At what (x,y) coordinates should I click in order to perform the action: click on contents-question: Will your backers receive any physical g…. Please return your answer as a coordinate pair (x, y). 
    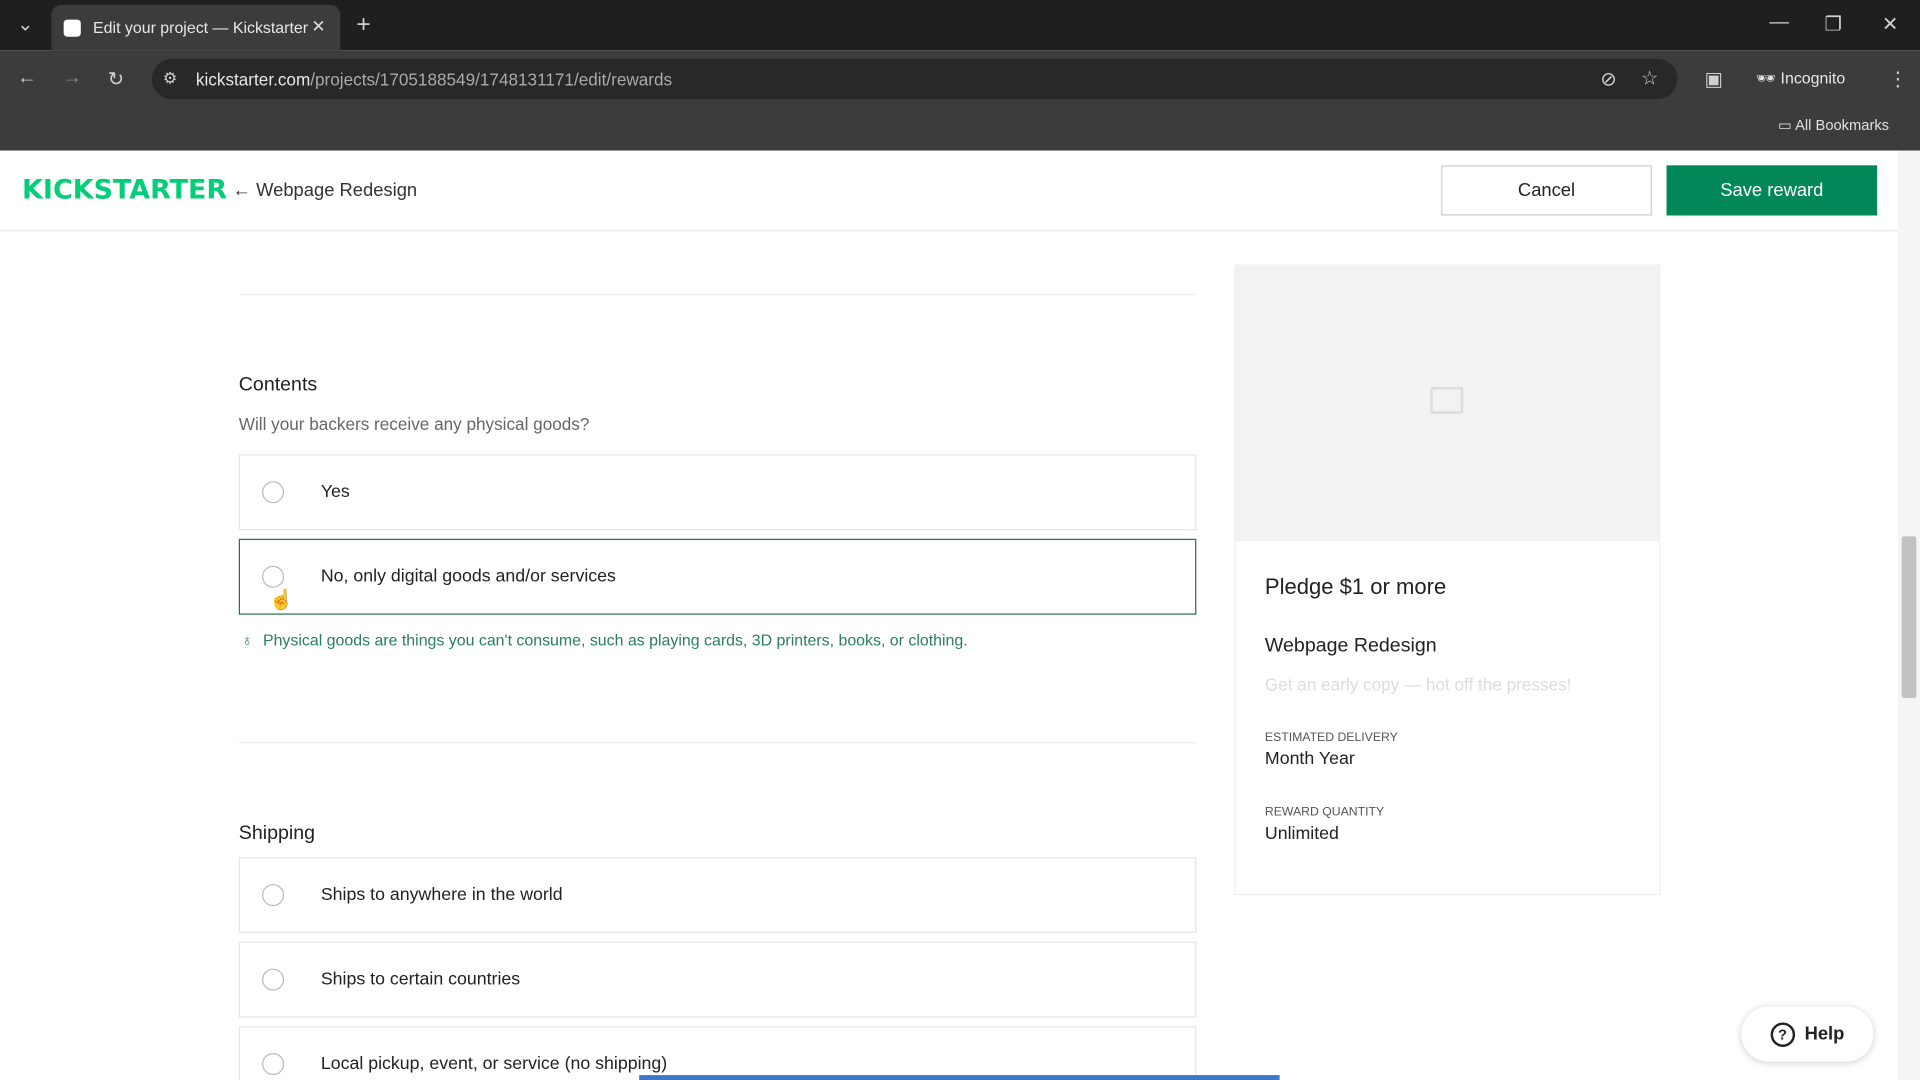
    Looking at the image, I should click on (414, 423).